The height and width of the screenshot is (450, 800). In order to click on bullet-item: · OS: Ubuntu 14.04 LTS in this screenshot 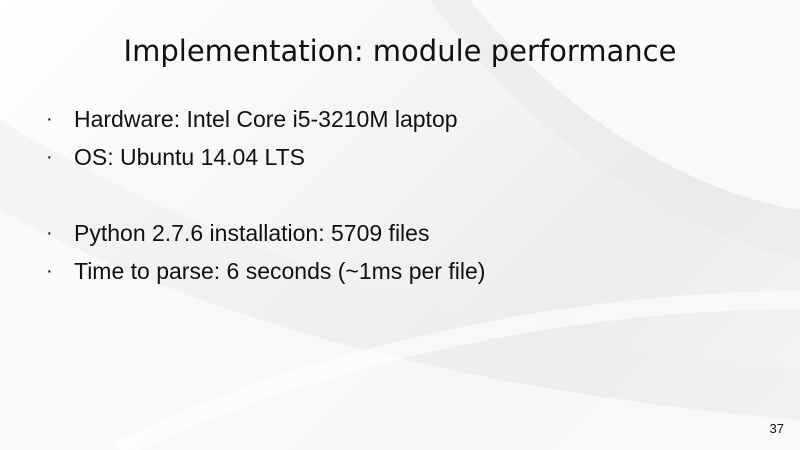, I will do `click(396, 157)`.